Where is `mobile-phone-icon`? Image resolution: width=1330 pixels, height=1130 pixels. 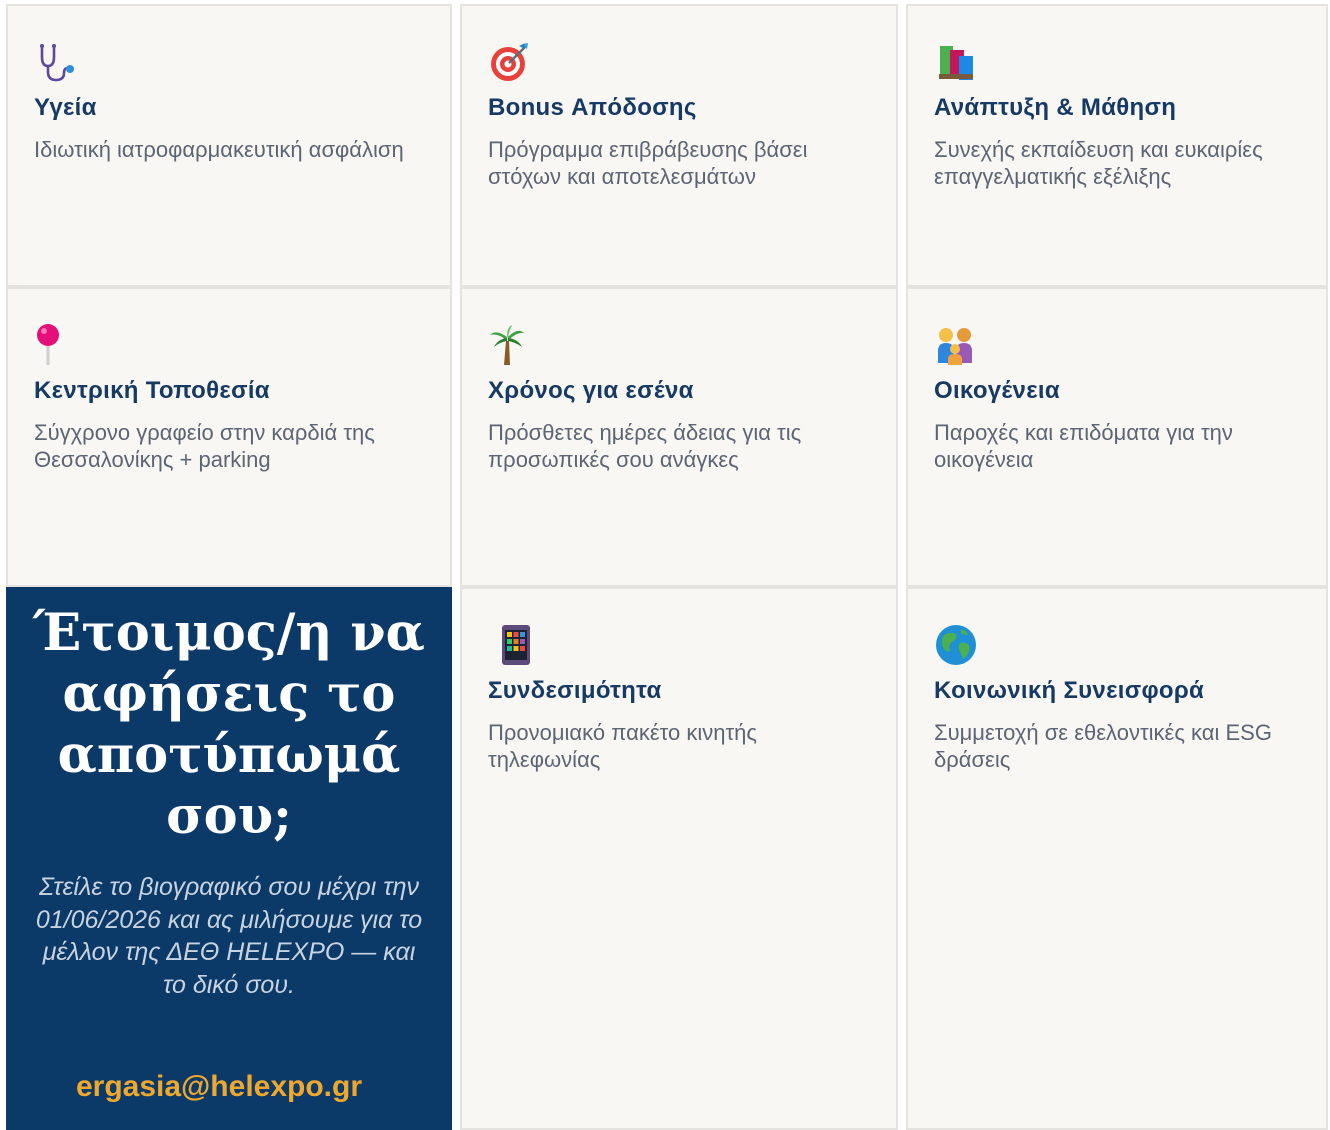 mobile-phone-icon is located at coordinates (516, 645).